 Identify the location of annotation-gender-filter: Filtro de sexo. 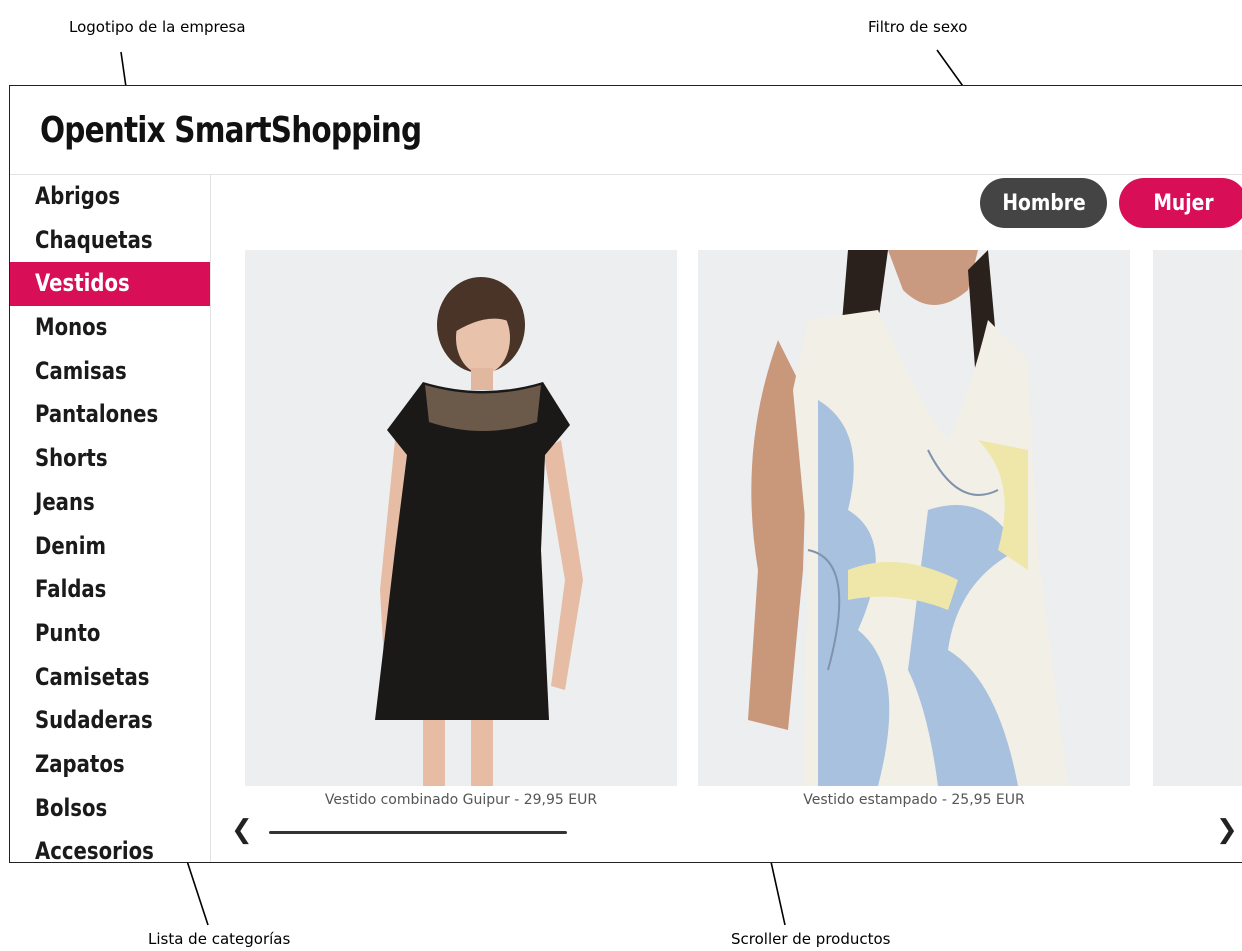
(918, 27).